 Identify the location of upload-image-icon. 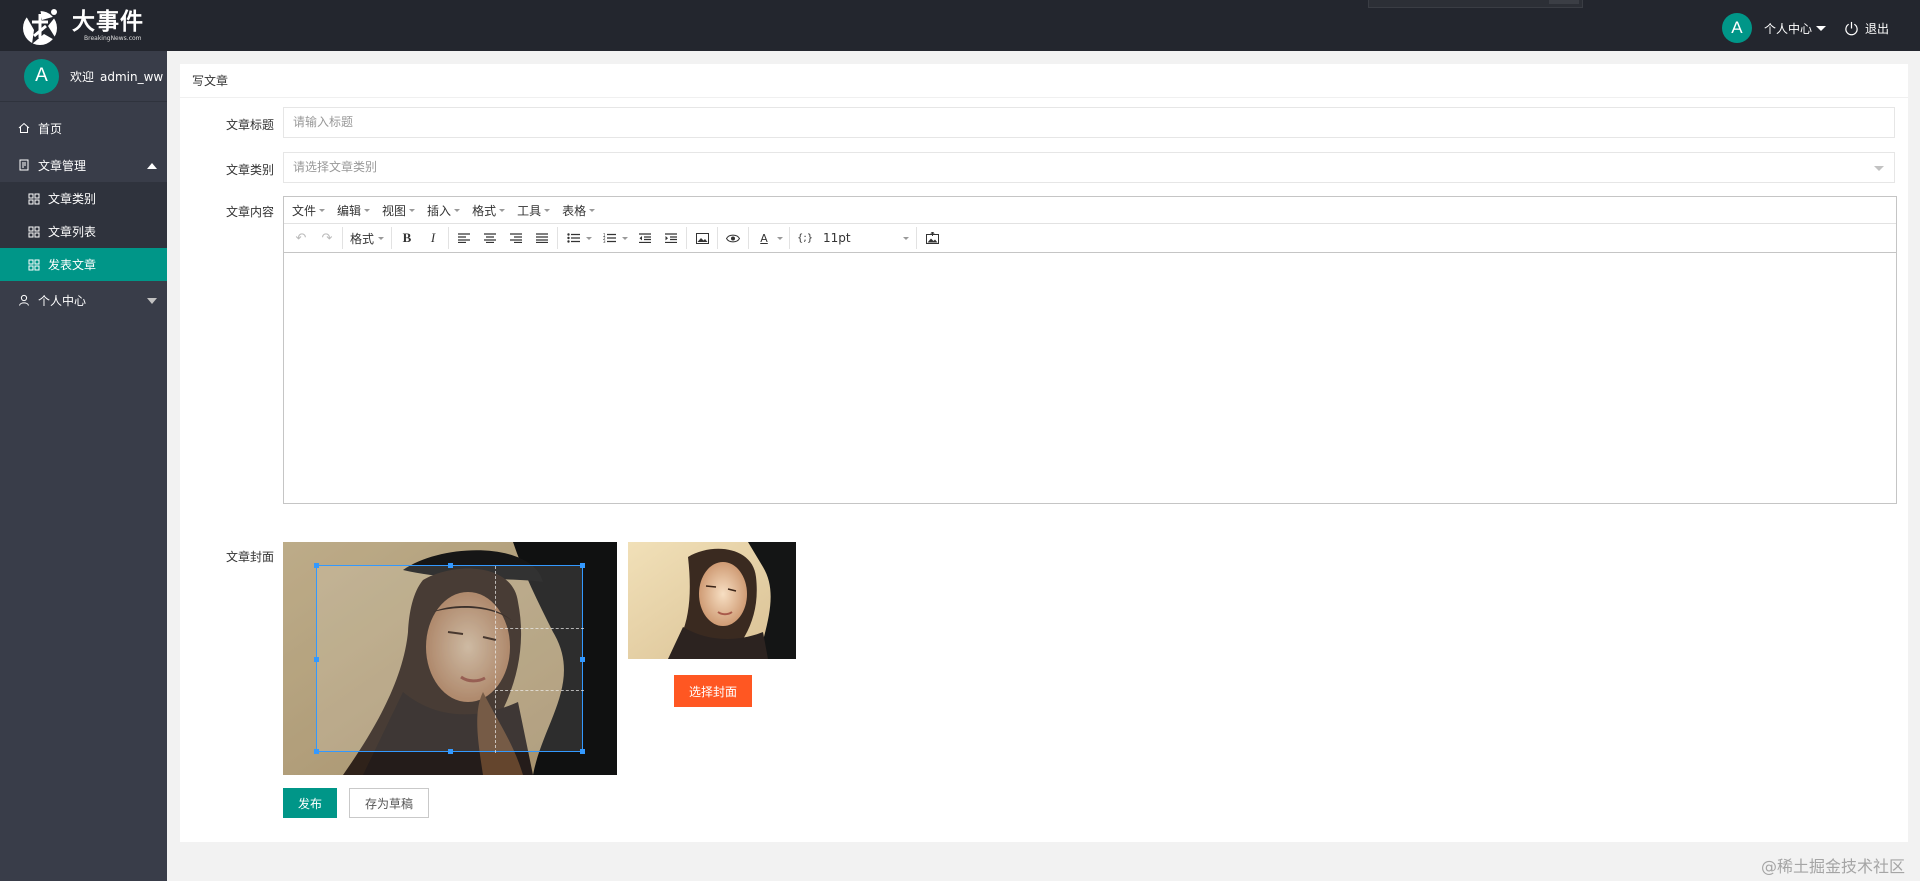
(932, 238).